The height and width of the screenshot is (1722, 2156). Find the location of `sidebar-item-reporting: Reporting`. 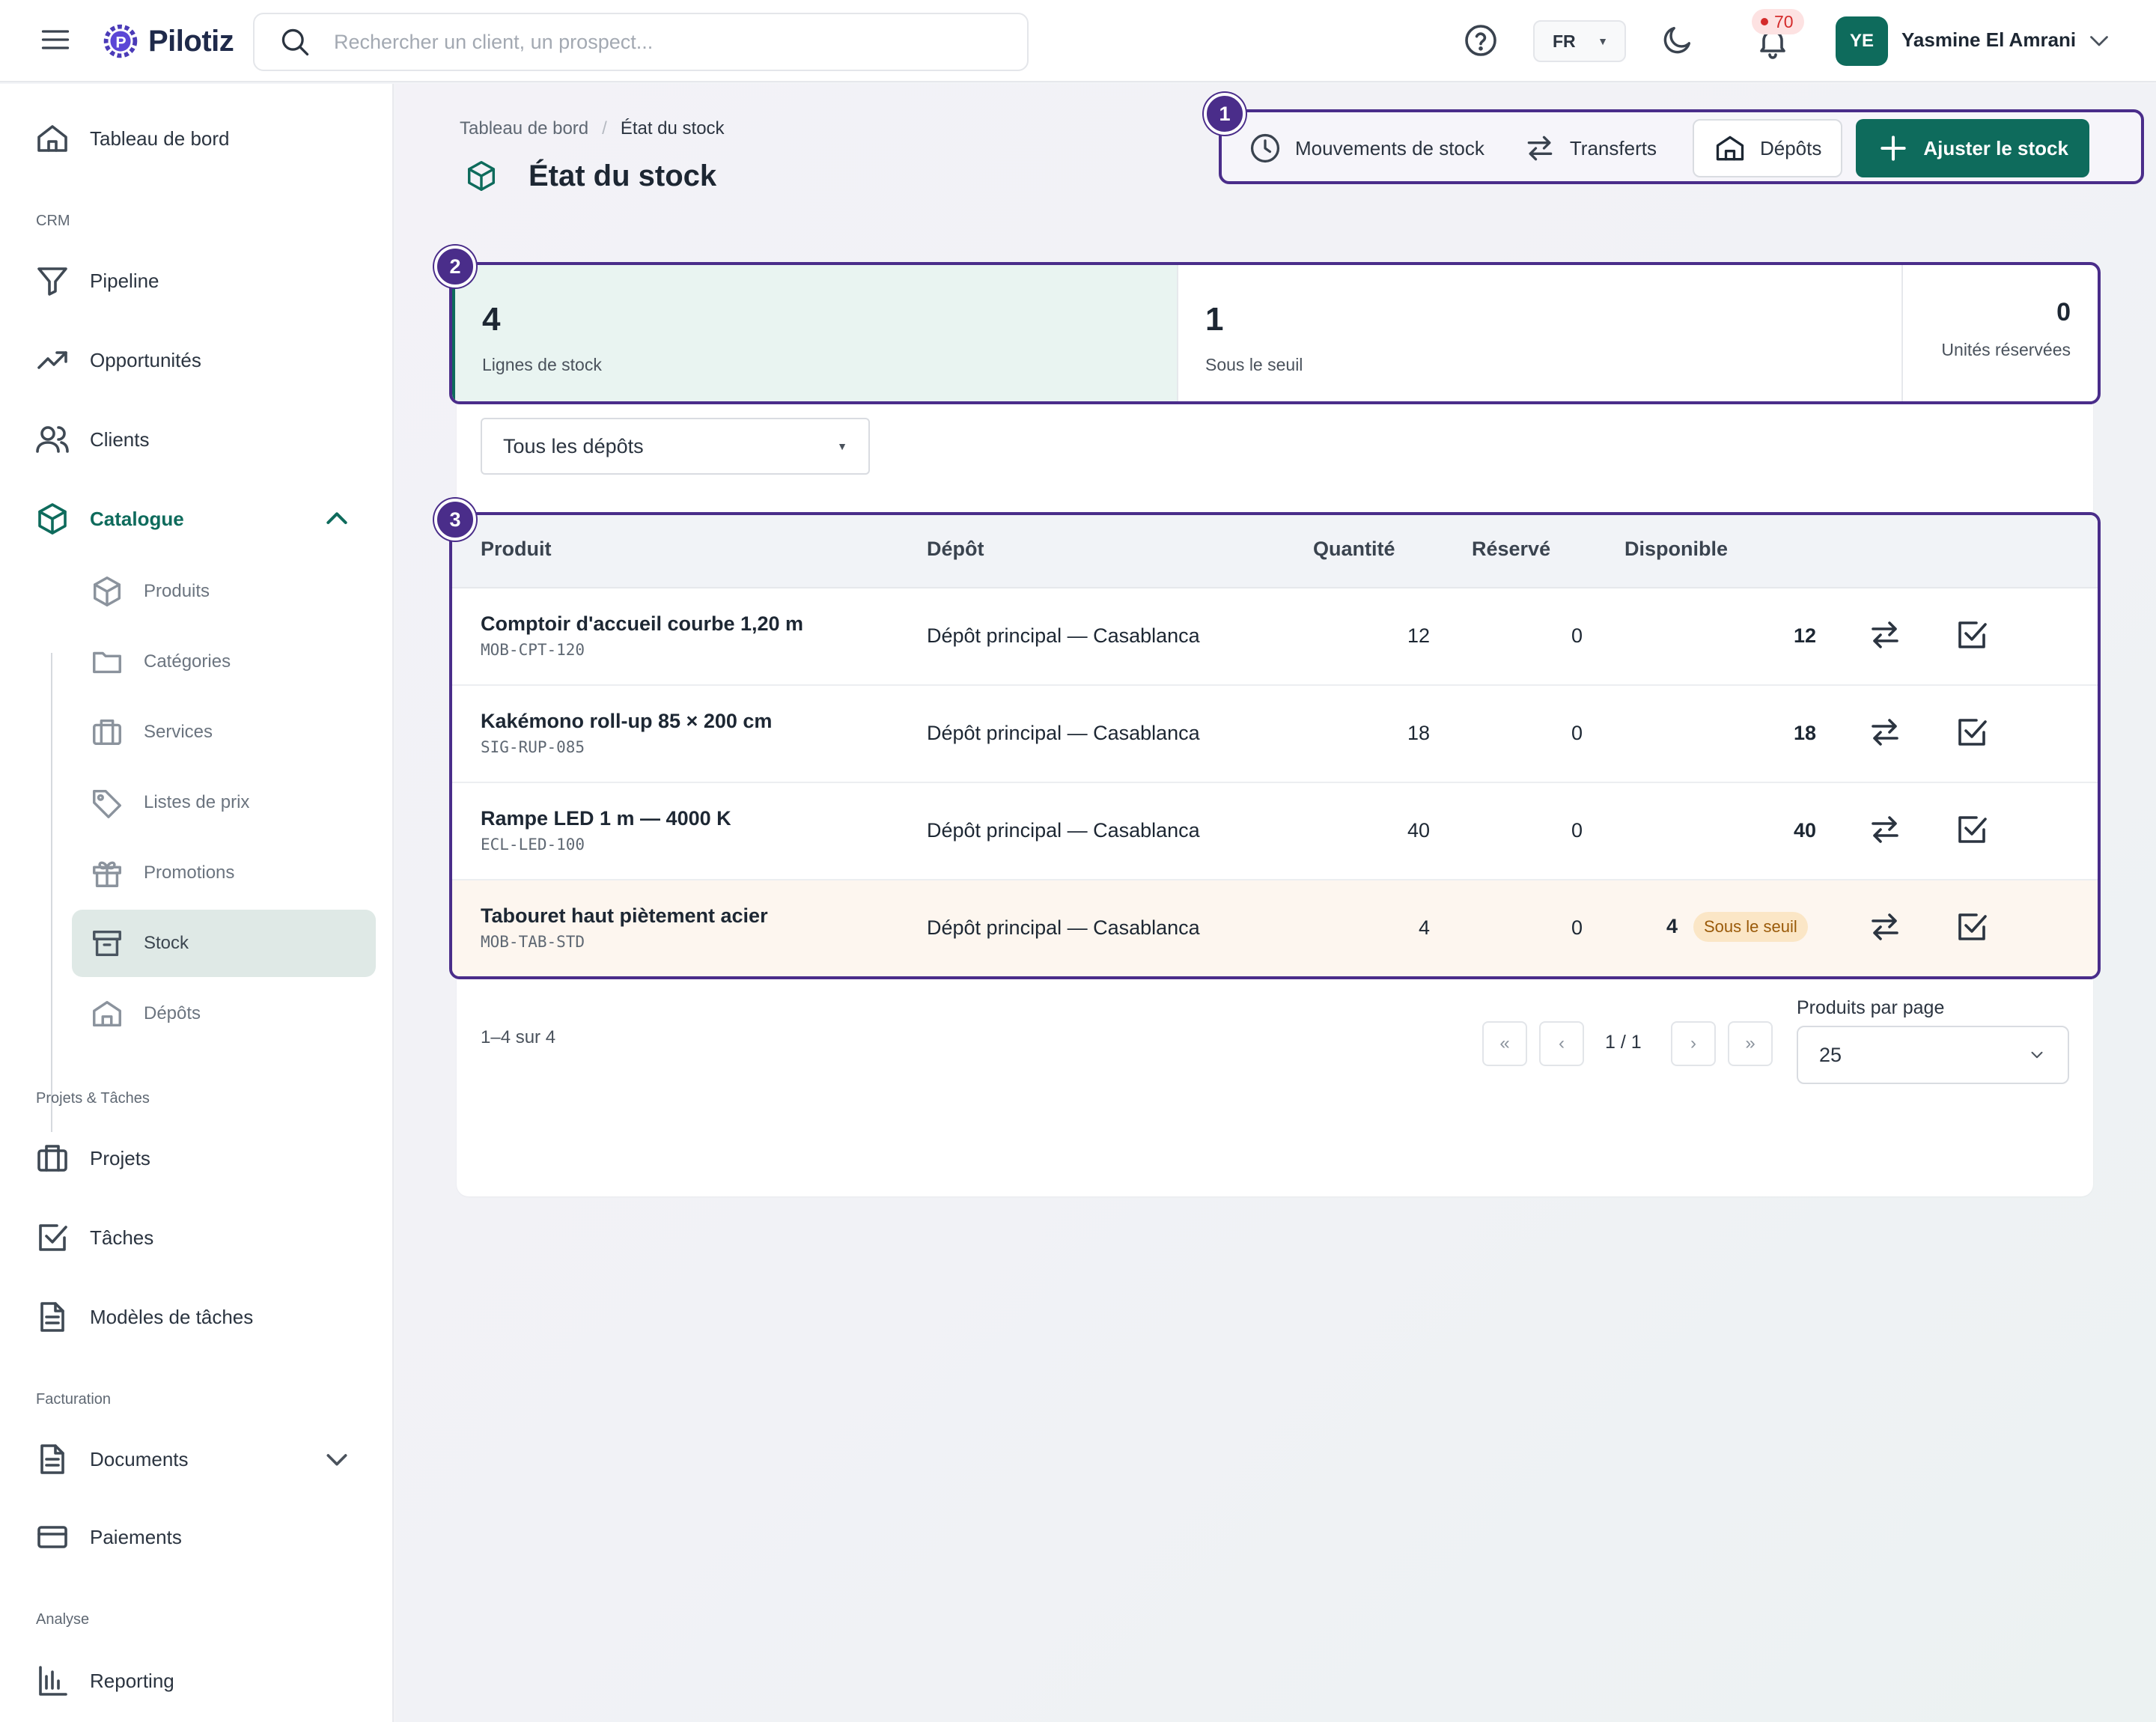

sidebar-item-reporting: Reporting is located at coordinates (197, 1681).